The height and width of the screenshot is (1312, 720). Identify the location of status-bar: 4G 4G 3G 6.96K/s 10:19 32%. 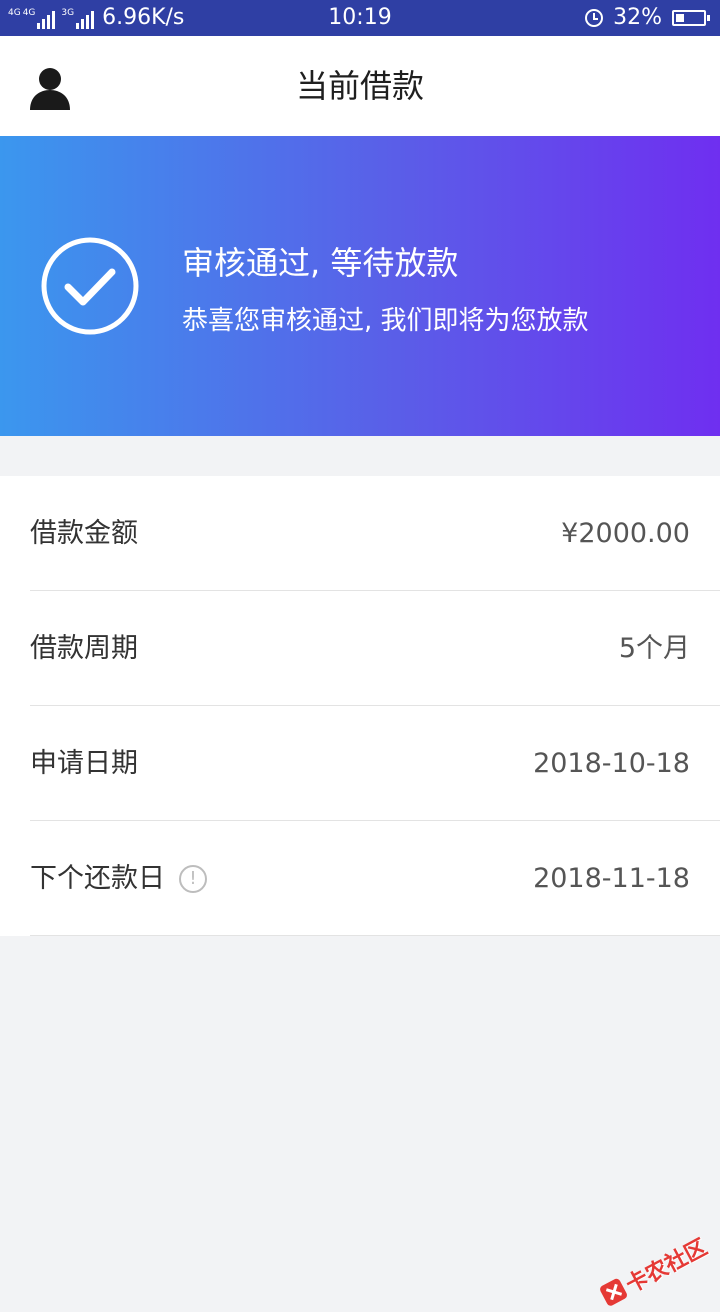
(360, 18).